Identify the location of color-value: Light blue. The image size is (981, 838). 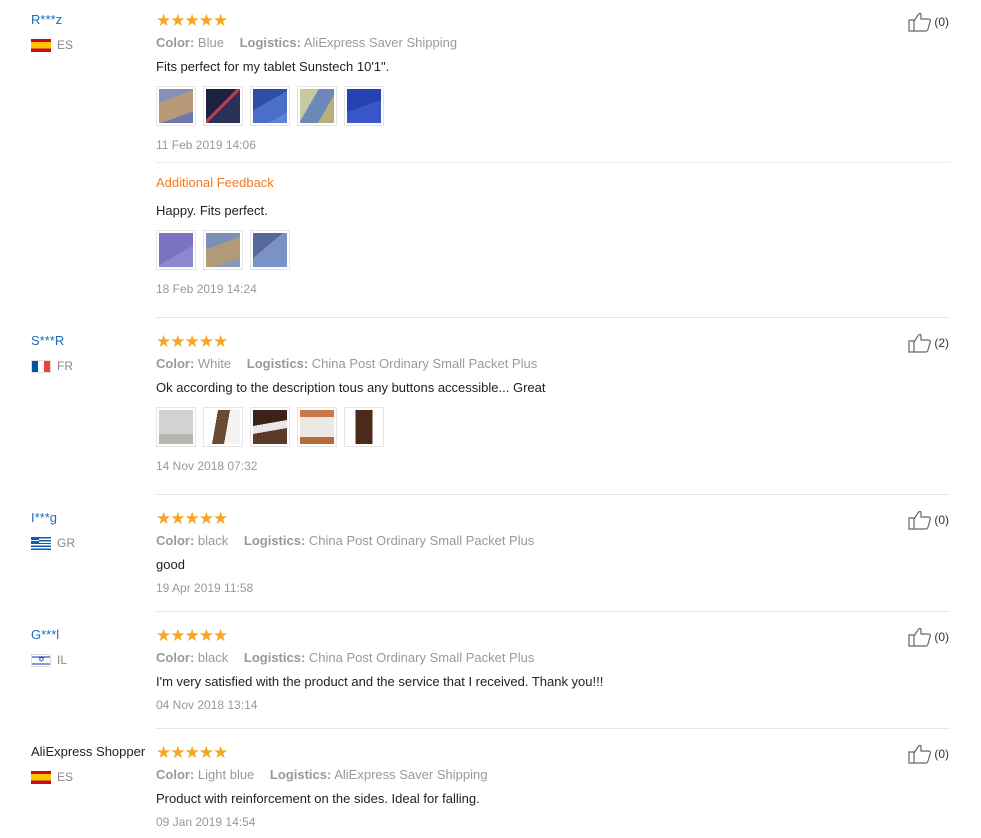
(226, 774).